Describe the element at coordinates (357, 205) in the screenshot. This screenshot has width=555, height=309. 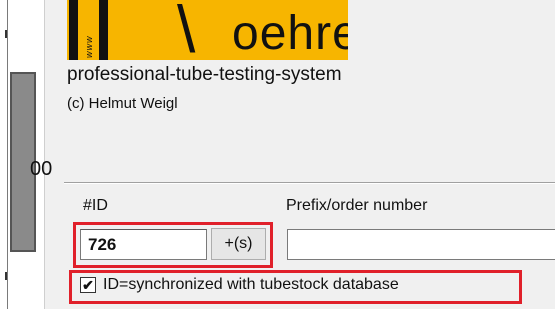
I see `prefix-order-label: Prefix/order number` at that location.